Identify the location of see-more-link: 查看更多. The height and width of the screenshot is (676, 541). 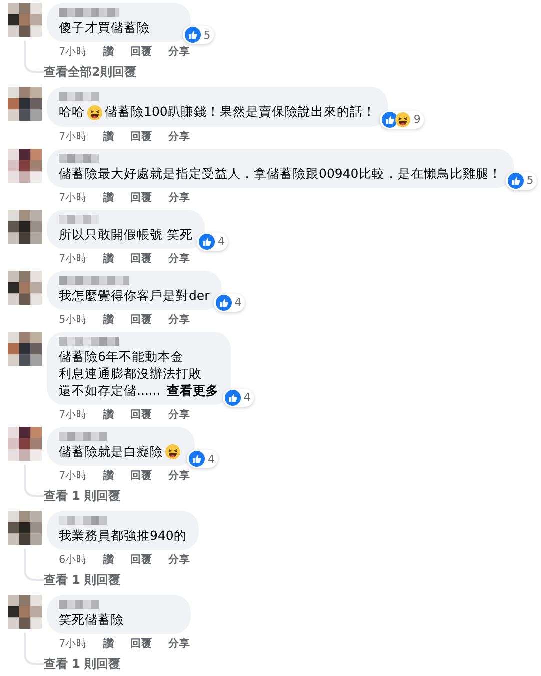
(192, 390).